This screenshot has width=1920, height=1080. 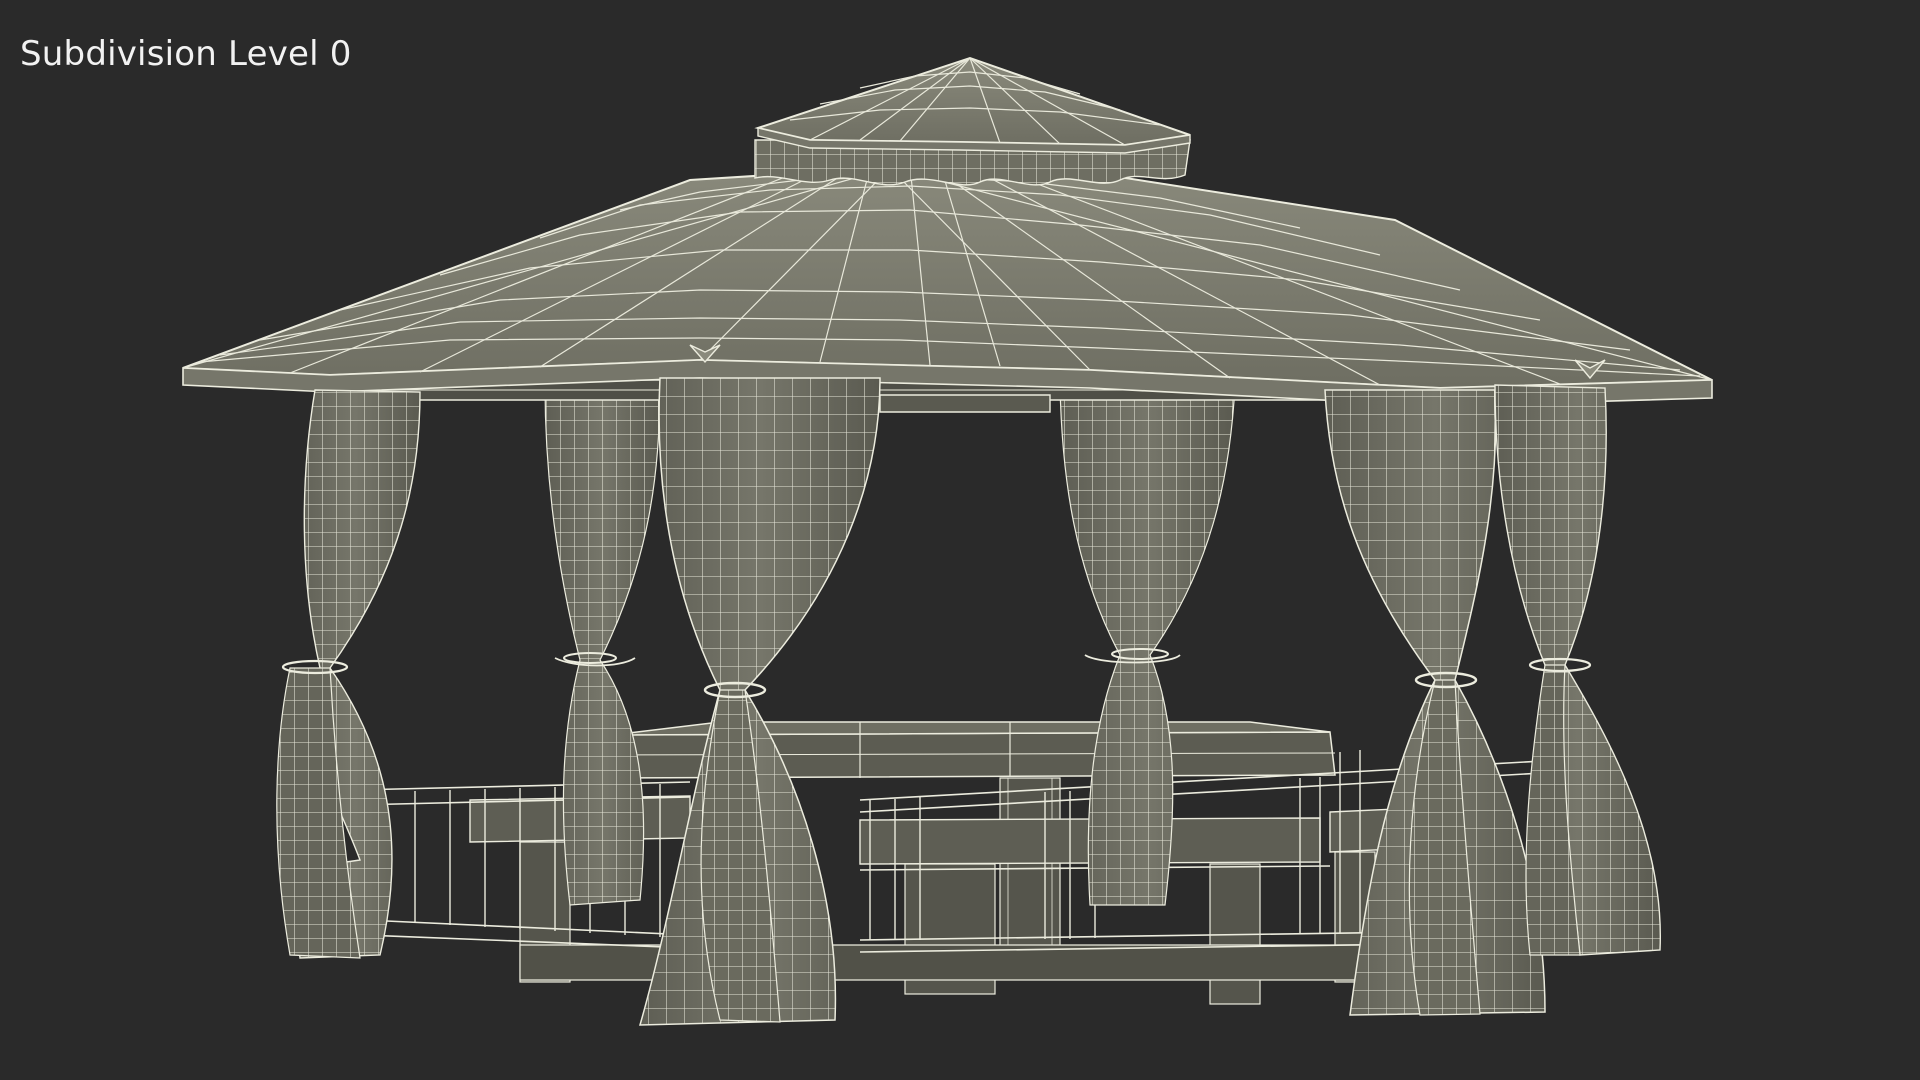 I want to click on roof-cupola, so click(x=972, y=121).